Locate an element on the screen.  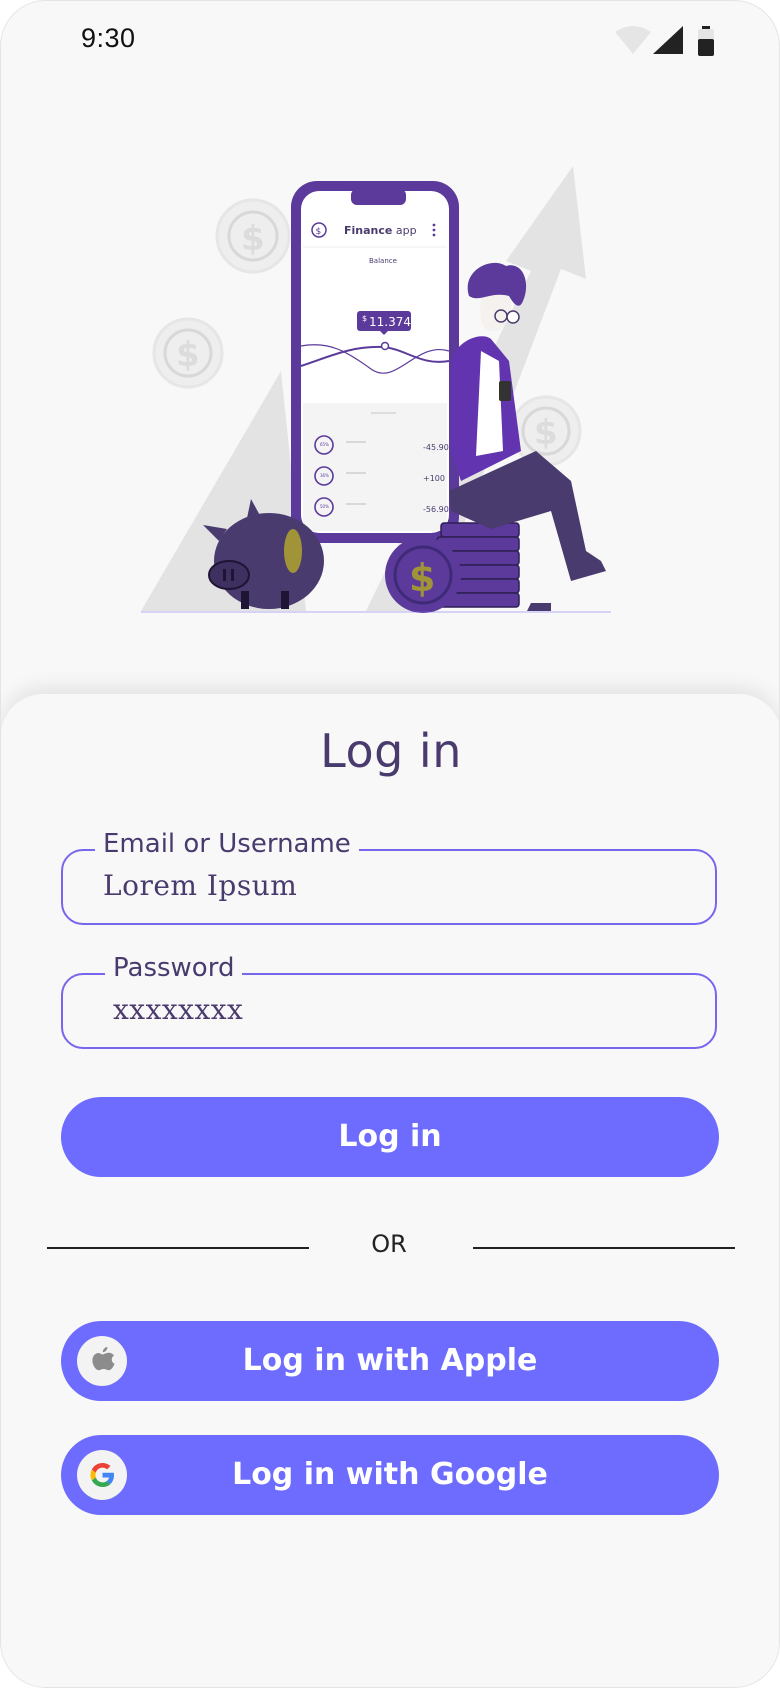
email-field: Email or Username Lorem Ipsum is located at coordinates (389, 877).